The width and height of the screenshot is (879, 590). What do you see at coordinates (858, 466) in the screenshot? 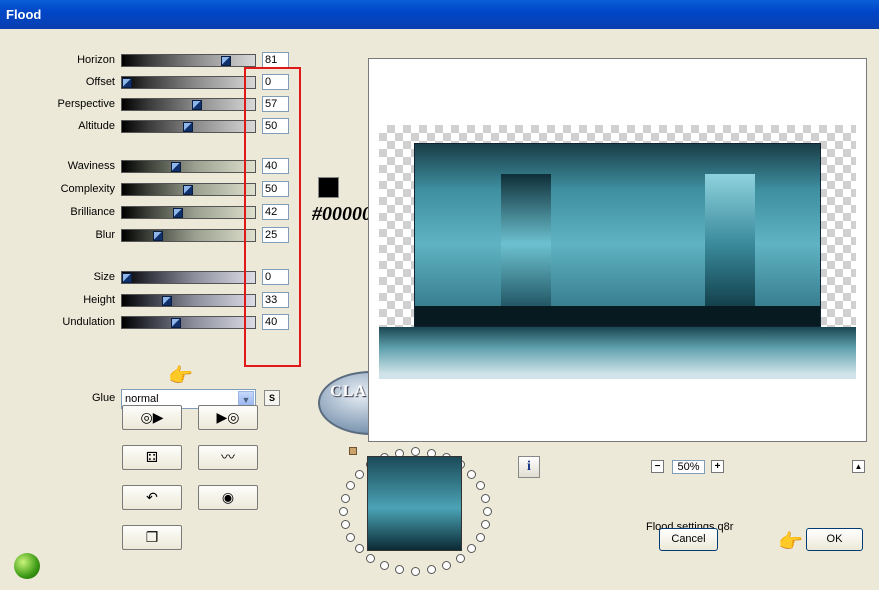
I see `collapse-preview-button: ▲` at bounding box center [858, 466].